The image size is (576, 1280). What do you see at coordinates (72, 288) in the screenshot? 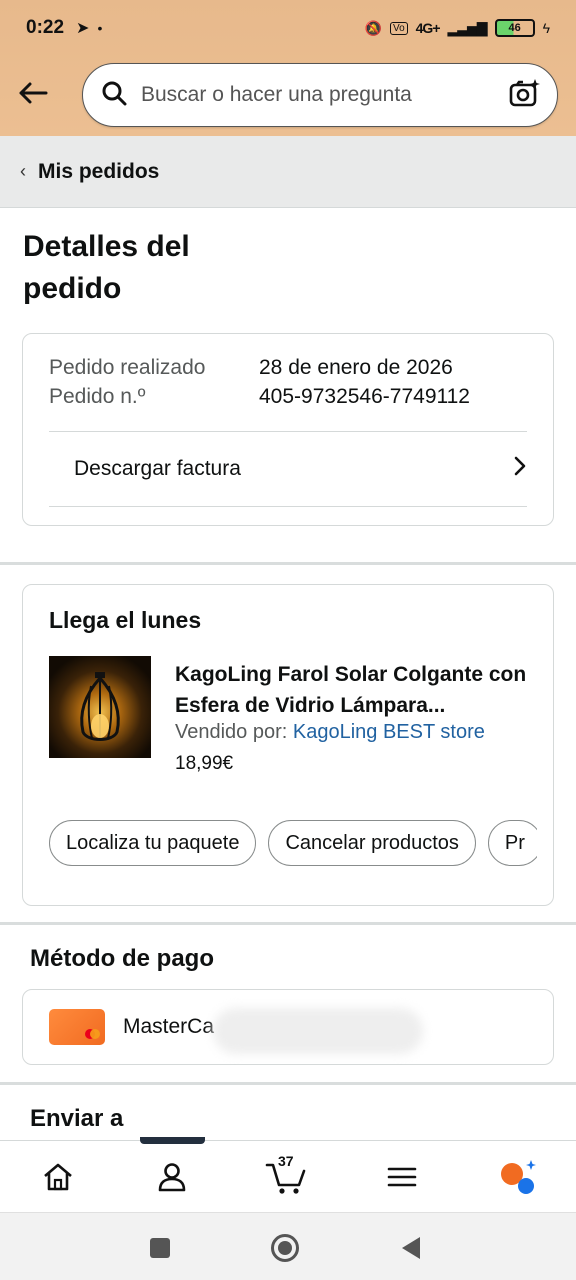
I see `page-title-line2: pedido` at bounding box center [72, 288].